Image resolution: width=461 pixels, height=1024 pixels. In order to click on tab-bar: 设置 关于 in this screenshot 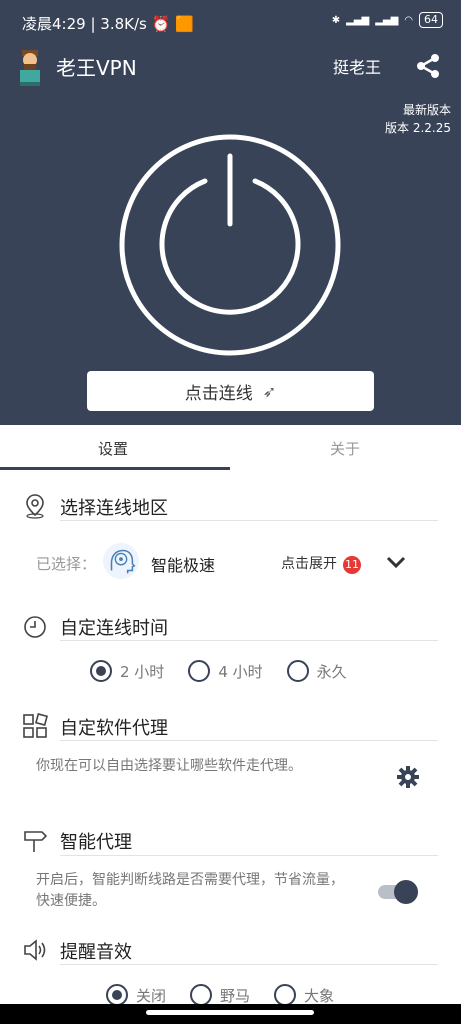, I will do `click(230, 448)`.